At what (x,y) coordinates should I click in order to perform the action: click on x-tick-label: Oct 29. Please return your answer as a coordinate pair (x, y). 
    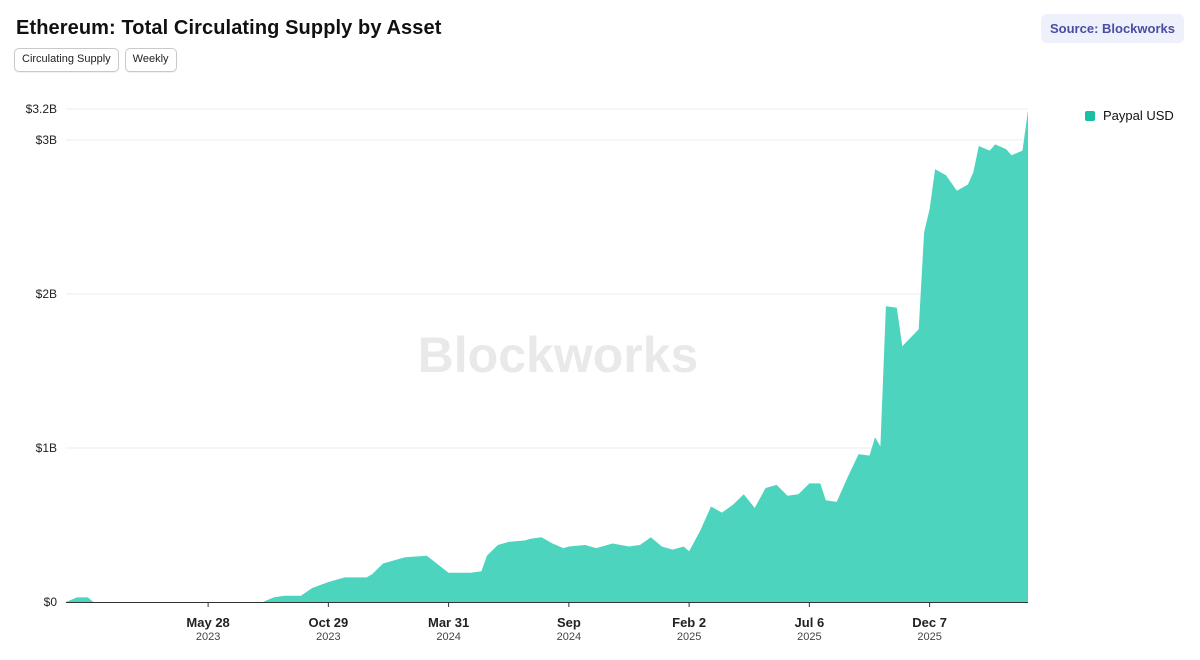
    Looking at the image, I should click on (328, 622).